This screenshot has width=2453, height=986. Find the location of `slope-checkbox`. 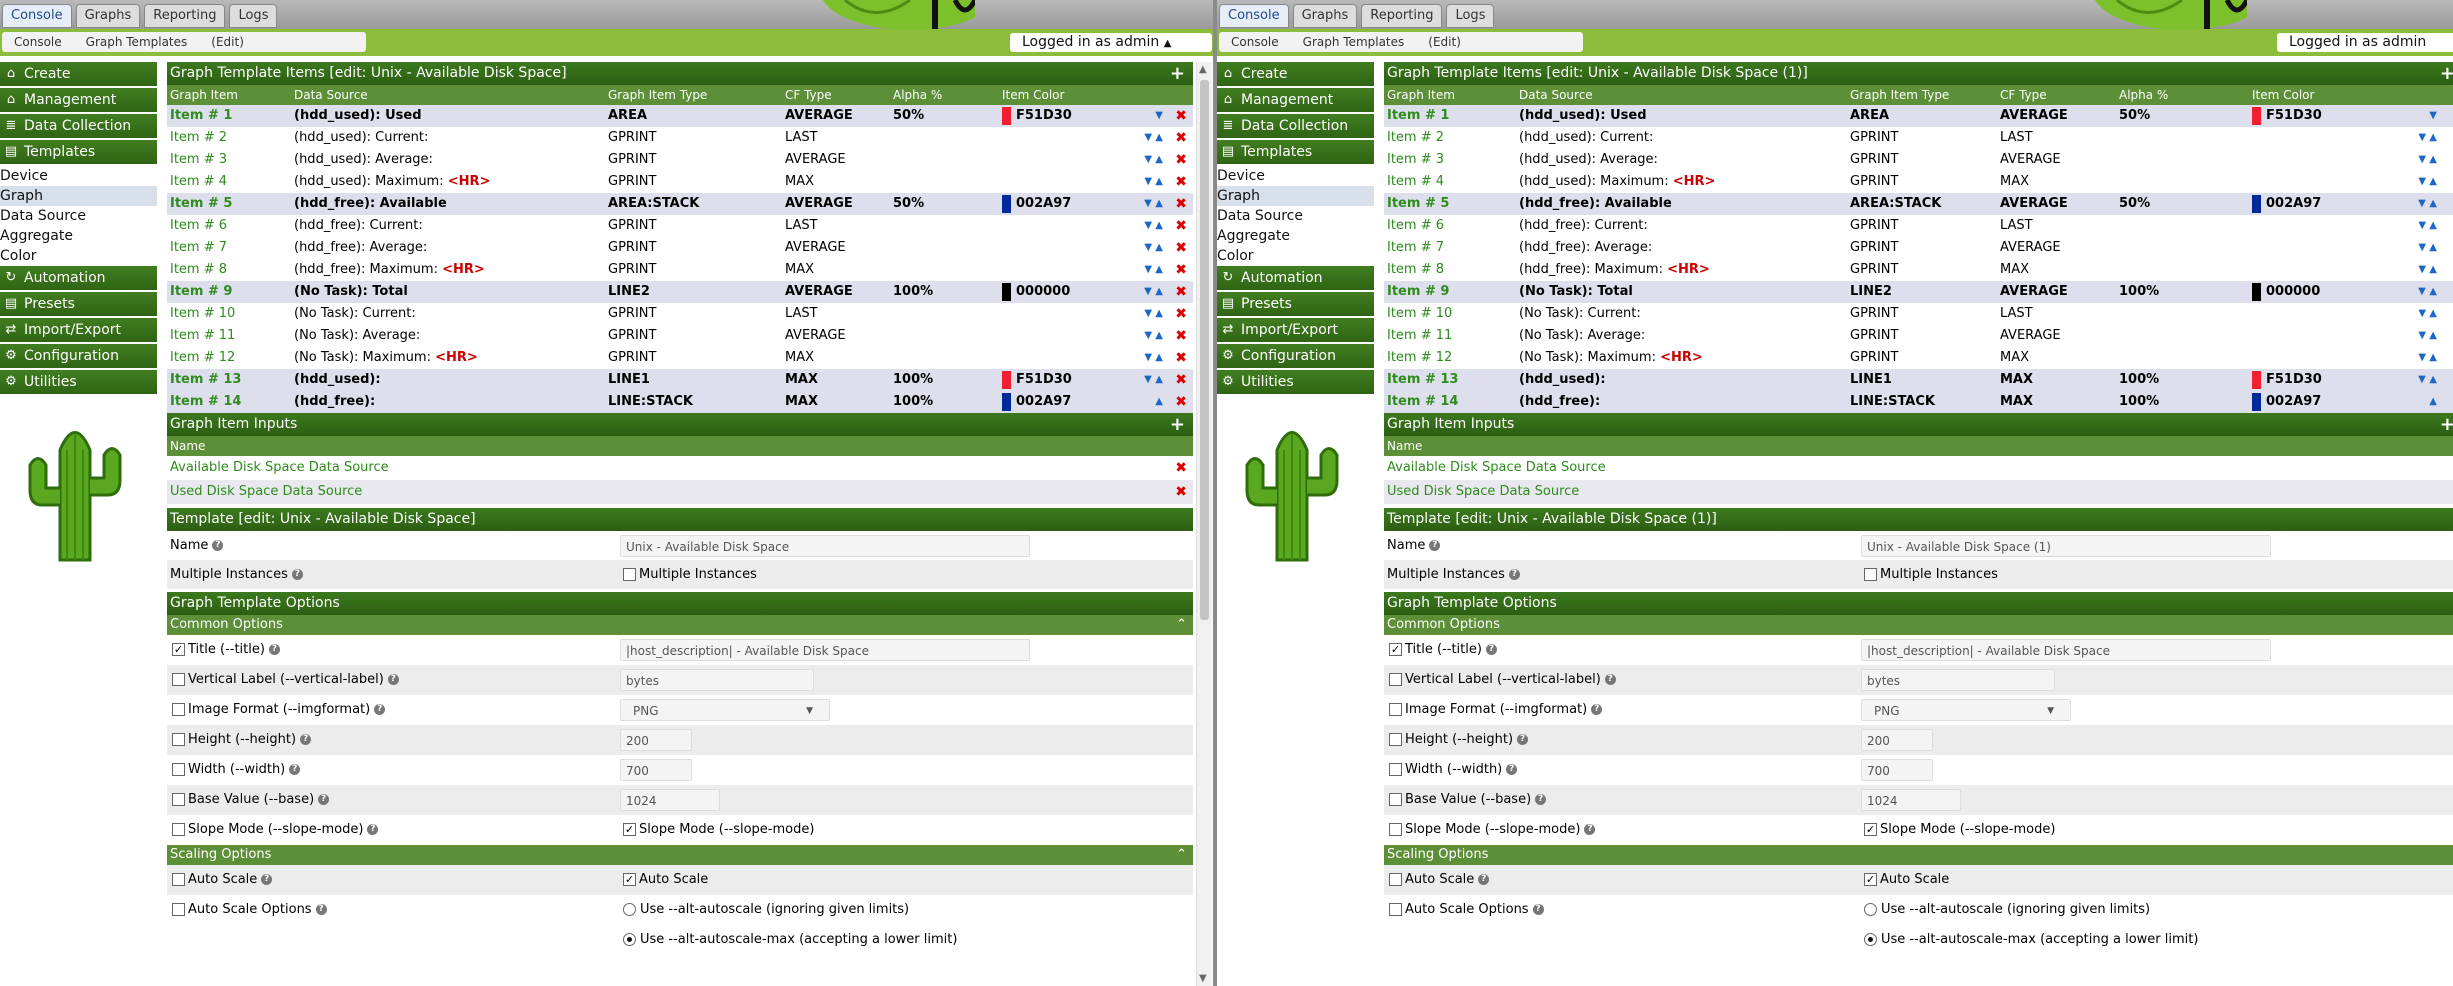

slope-checkbox is located at coordinates (1395, 829).